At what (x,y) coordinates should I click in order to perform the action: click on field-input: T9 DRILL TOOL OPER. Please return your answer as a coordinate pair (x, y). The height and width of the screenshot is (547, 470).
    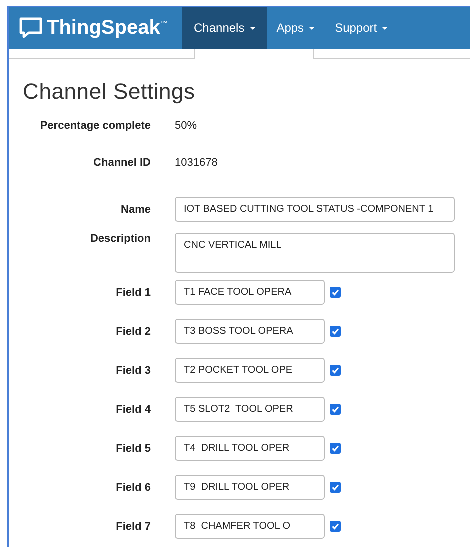
    Looking at the image, I should click on (250, 487).